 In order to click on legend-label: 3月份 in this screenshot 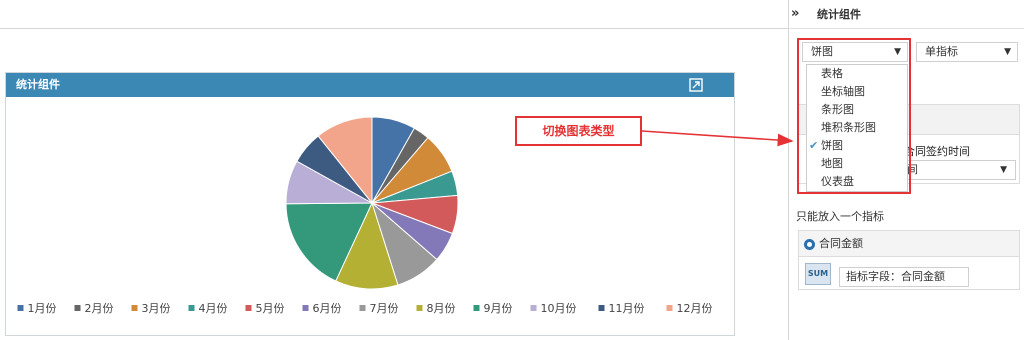, I will do `click(156, 308)`.